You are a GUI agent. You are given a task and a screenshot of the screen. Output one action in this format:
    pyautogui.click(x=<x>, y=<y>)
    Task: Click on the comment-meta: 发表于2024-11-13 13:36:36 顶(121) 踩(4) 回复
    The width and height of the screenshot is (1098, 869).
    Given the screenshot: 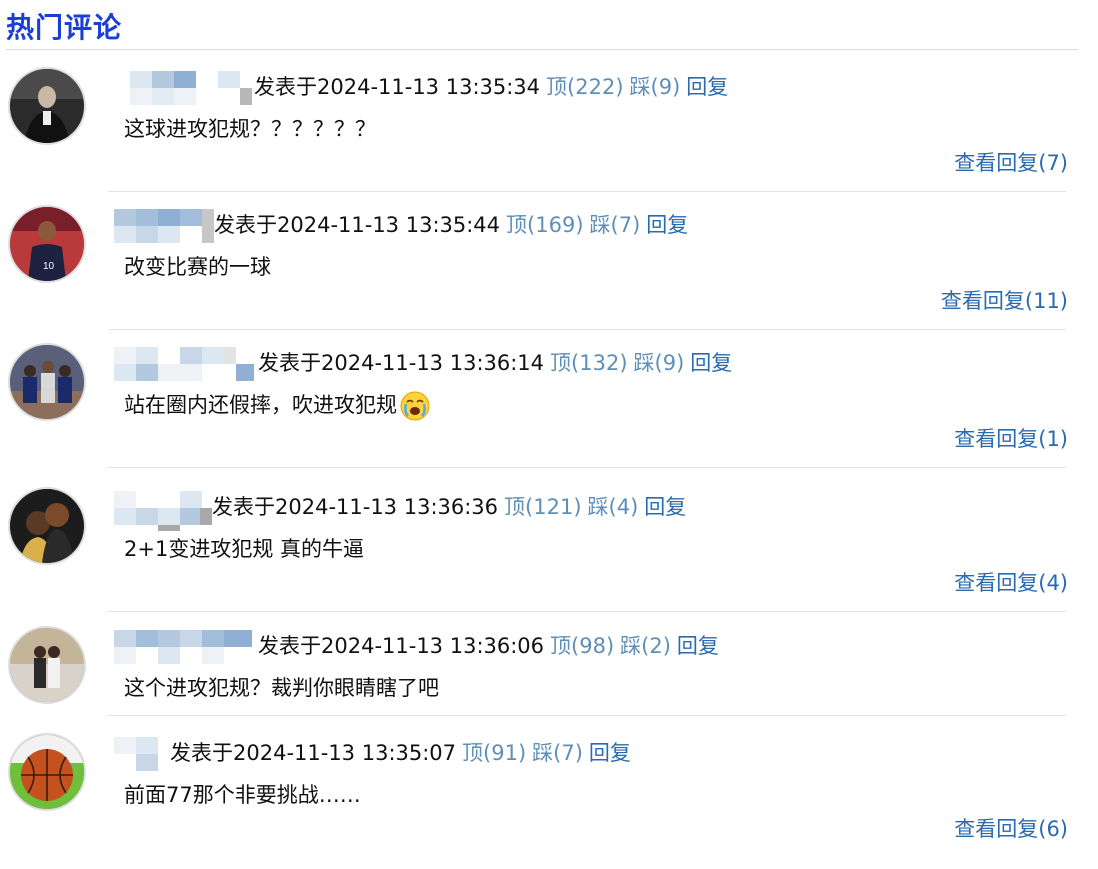 What is the action you would take?
    pyautogui.click(x=400, y=511)
    